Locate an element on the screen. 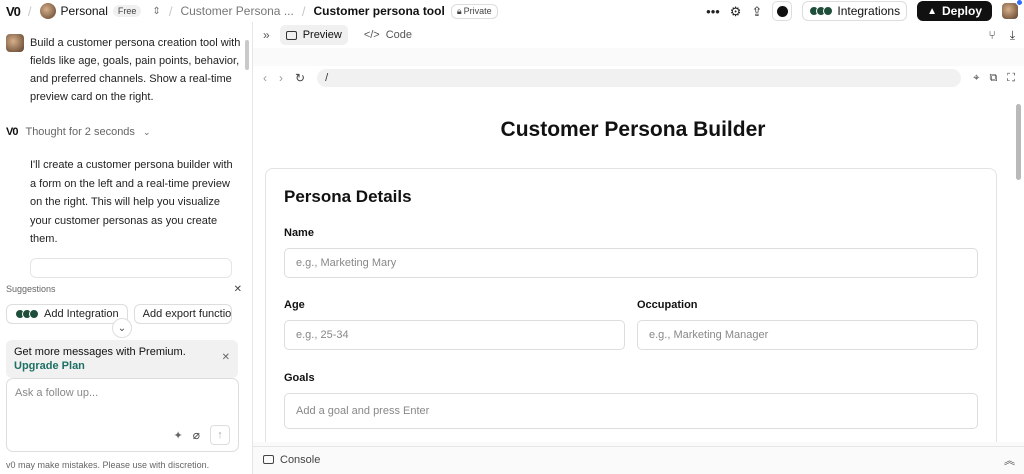 The height and width of the screenshot is (474, 1024). visibility-badge: 🔒︎ Private is located at coordinates (474, 11).